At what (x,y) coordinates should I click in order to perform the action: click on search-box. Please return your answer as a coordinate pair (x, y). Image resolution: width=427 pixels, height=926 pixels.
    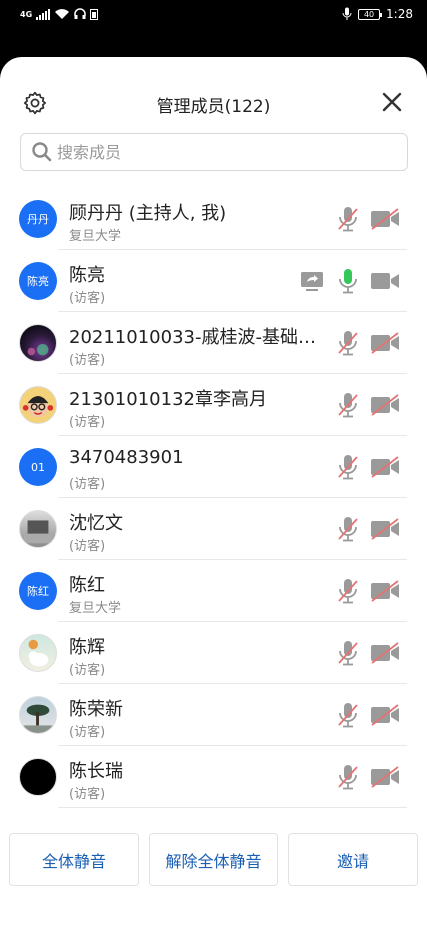
    Looking at the image, I should click on (214, 152).